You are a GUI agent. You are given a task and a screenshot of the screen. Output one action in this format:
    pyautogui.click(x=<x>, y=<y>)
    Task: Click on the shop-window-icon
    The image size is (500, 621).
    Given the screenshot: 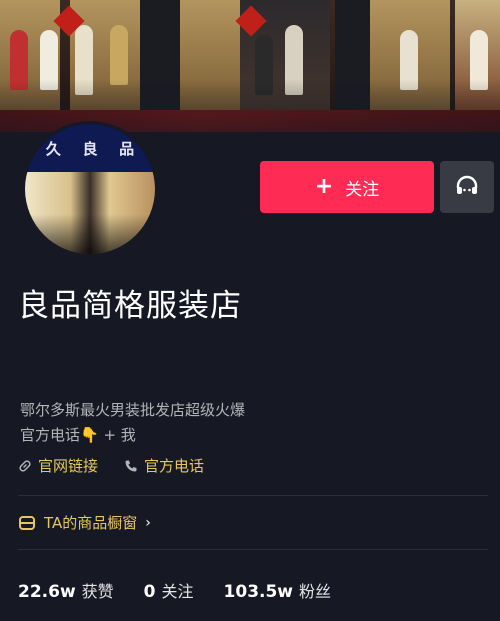 What is the action you would take?
    pyautogui.click(x=27, y=522)
    